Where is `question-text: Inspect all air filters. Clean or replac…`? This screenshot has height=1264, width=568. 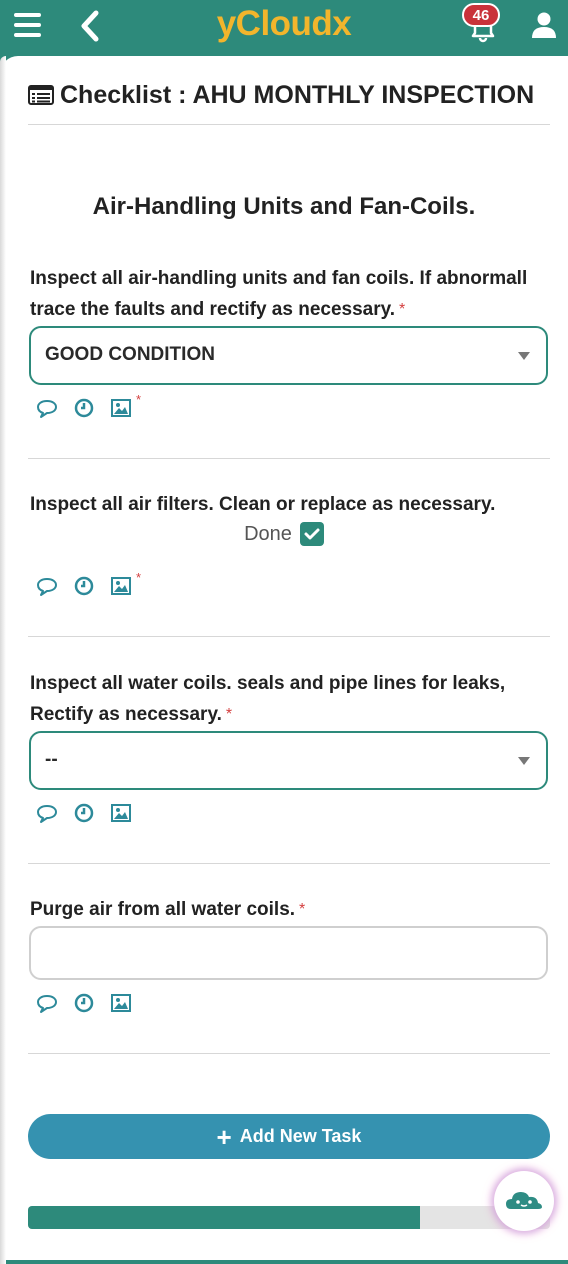
question-text: Inspect all air filters. Clean or replac… is located at coordinates (263, 504).